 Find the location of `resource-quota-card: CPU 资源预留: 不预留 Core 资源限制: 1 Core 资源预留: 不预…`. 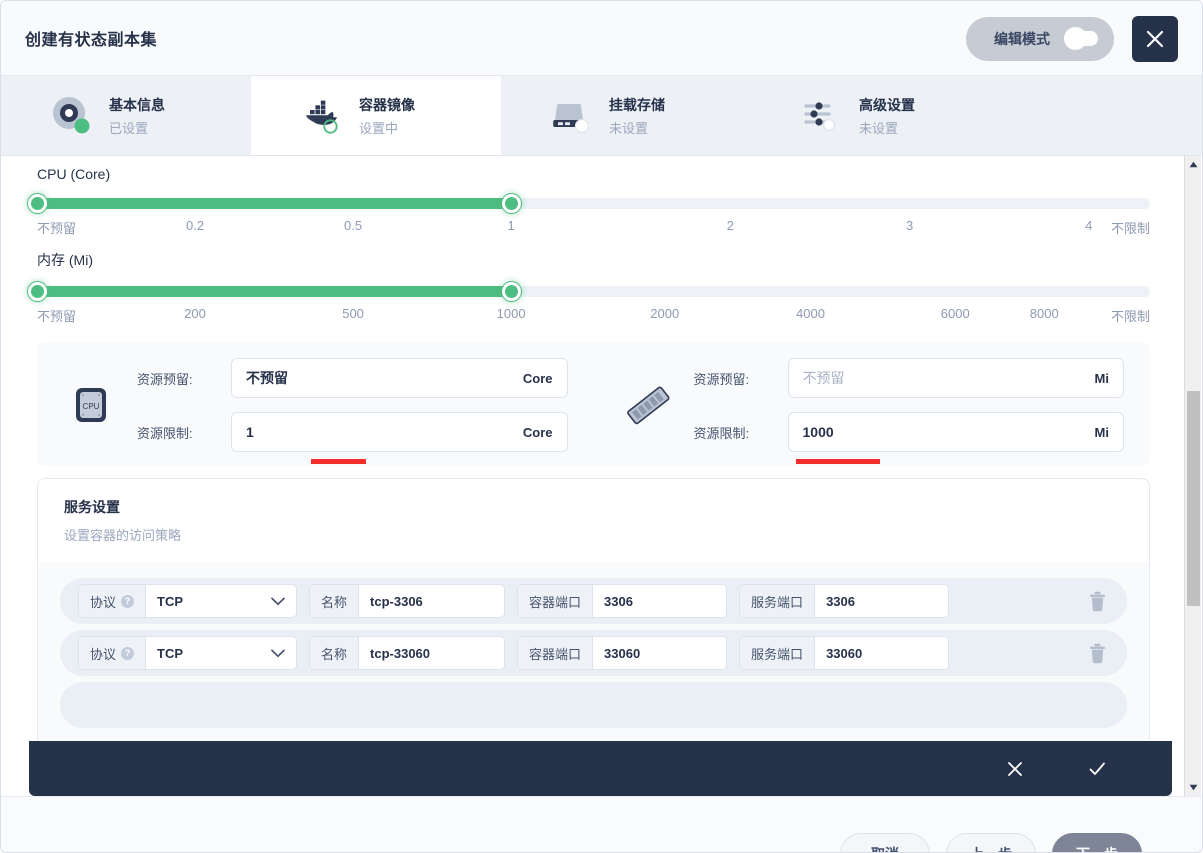

resource-quota-card: CPU 资源预留: 不预留 Core 资源限制: 1 Core 资源预留: 不预… is located at coordinates (593, 404).